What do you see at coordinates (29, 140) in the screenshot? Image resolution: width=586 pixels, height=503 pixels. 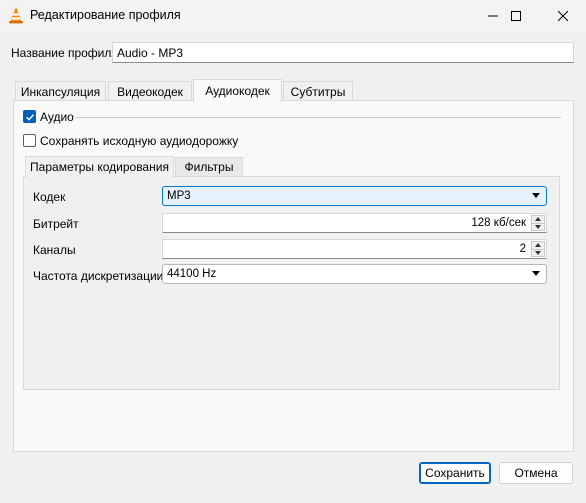 I see `keep-original-audio-checkbox` at bounding box center [29, 140].